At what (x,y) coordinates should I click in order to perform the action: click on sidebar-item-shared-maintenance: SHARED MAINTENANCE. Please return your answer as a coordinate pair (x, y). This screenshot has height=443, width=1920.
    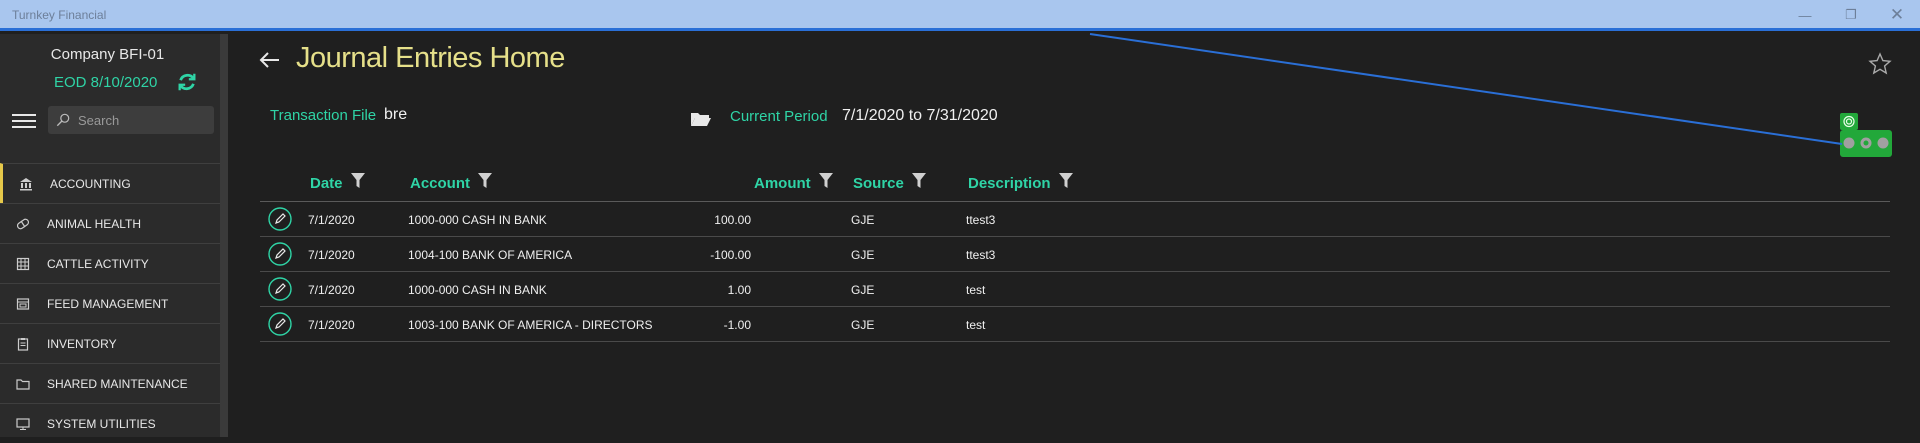
    Looking at the image, I should click on (110, 383).